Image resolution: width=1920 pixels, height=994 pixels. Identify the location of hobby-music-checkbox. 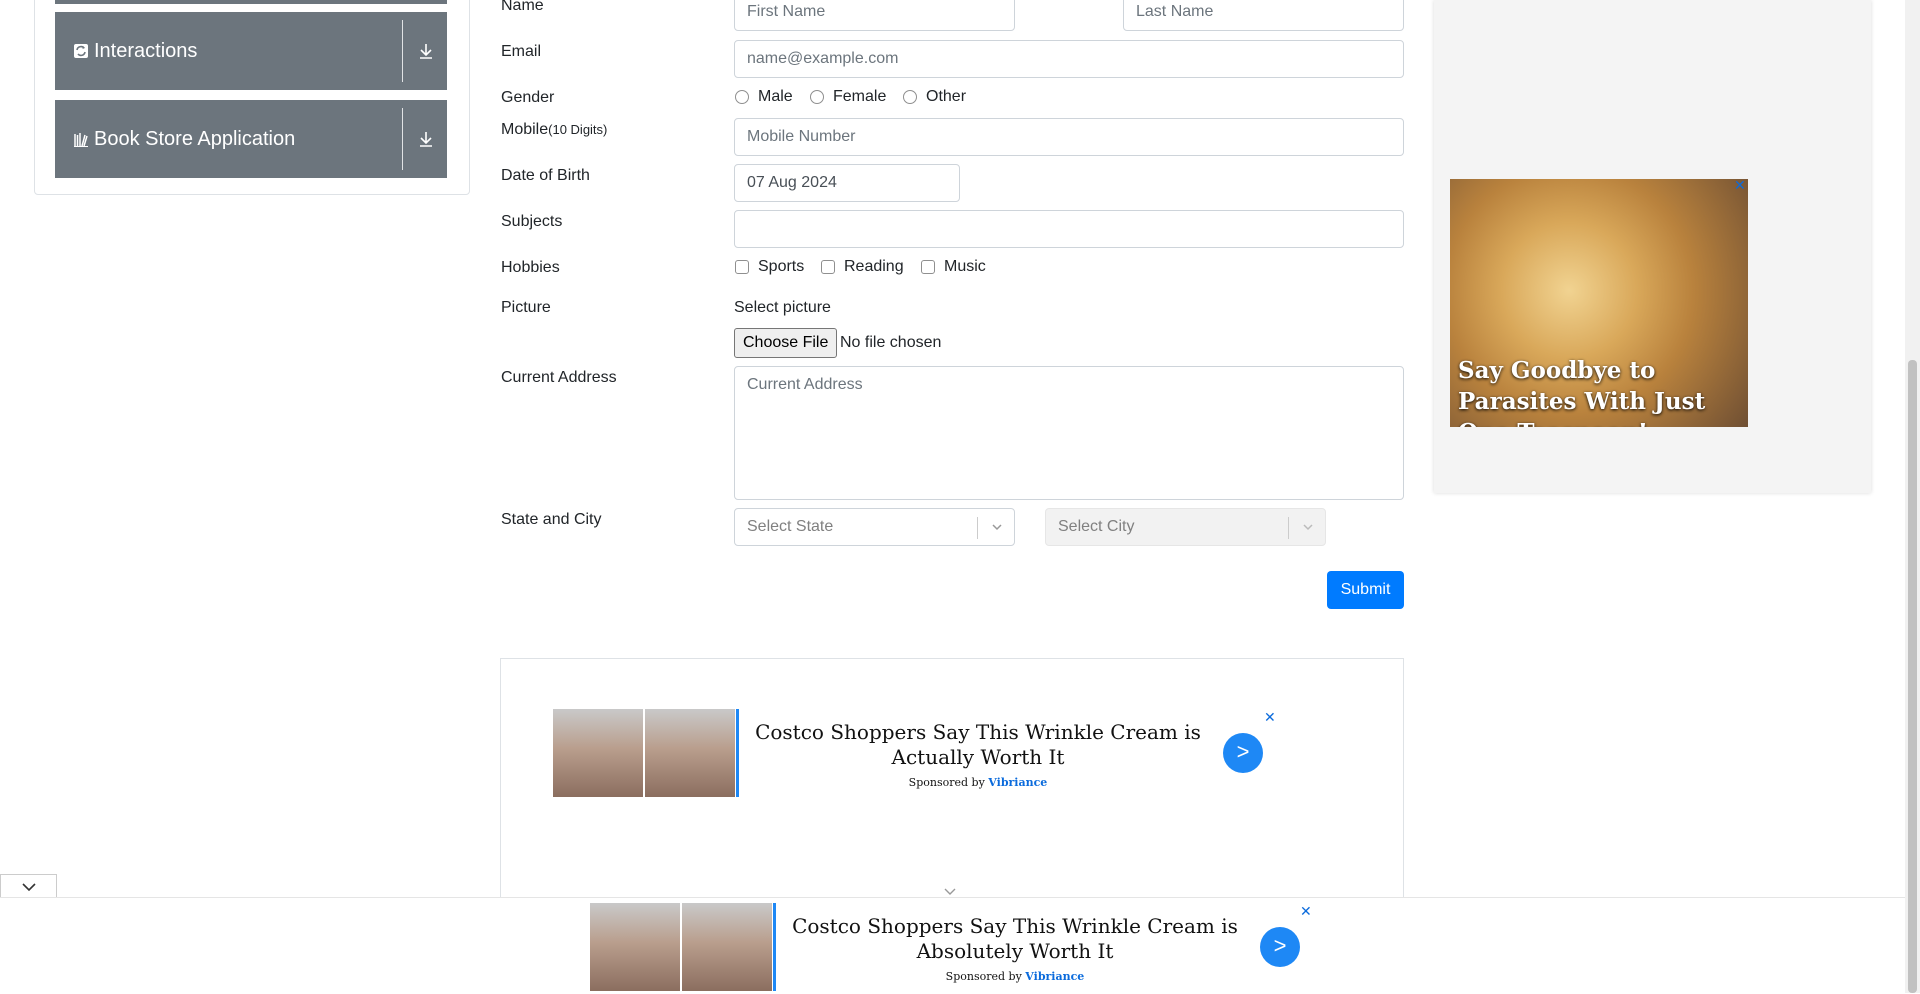
(928, 267).